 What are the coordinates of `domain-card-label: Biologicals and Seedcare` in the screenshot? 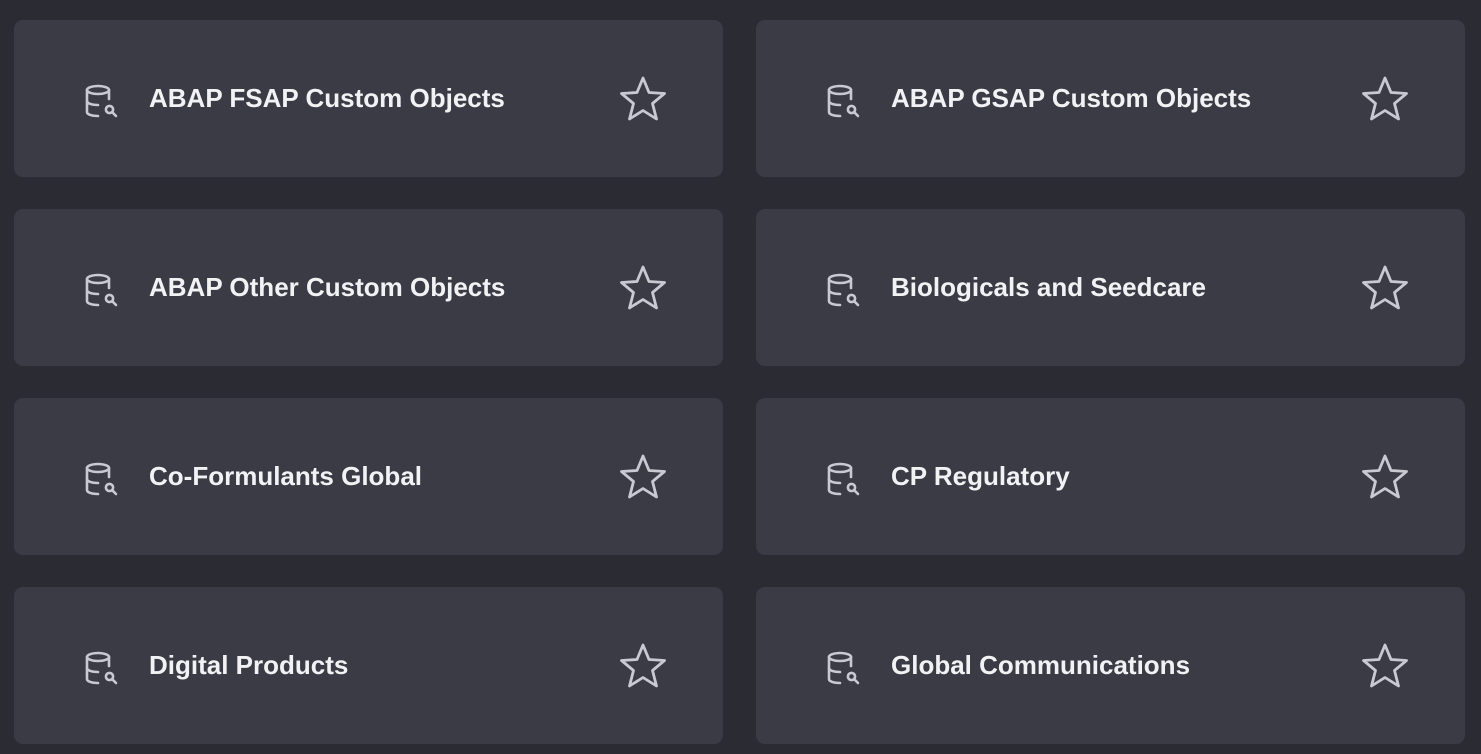 It's located at (1049, 287).